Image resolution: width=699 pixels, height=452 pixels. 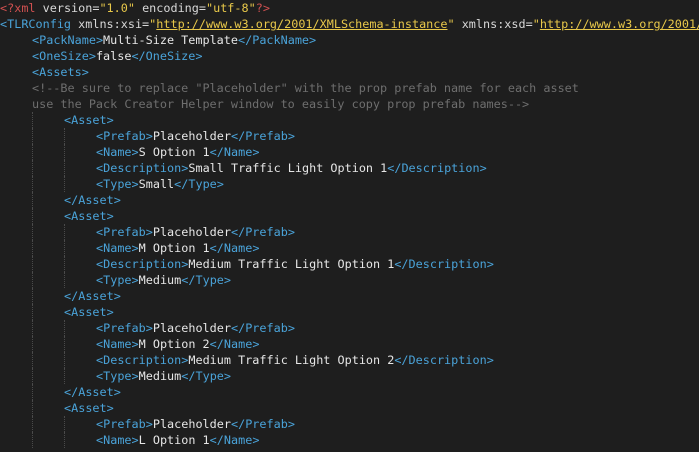 I want to click on code-line: <PackName>Multi-Size Template</PackName>, so click(x=349, y=40).